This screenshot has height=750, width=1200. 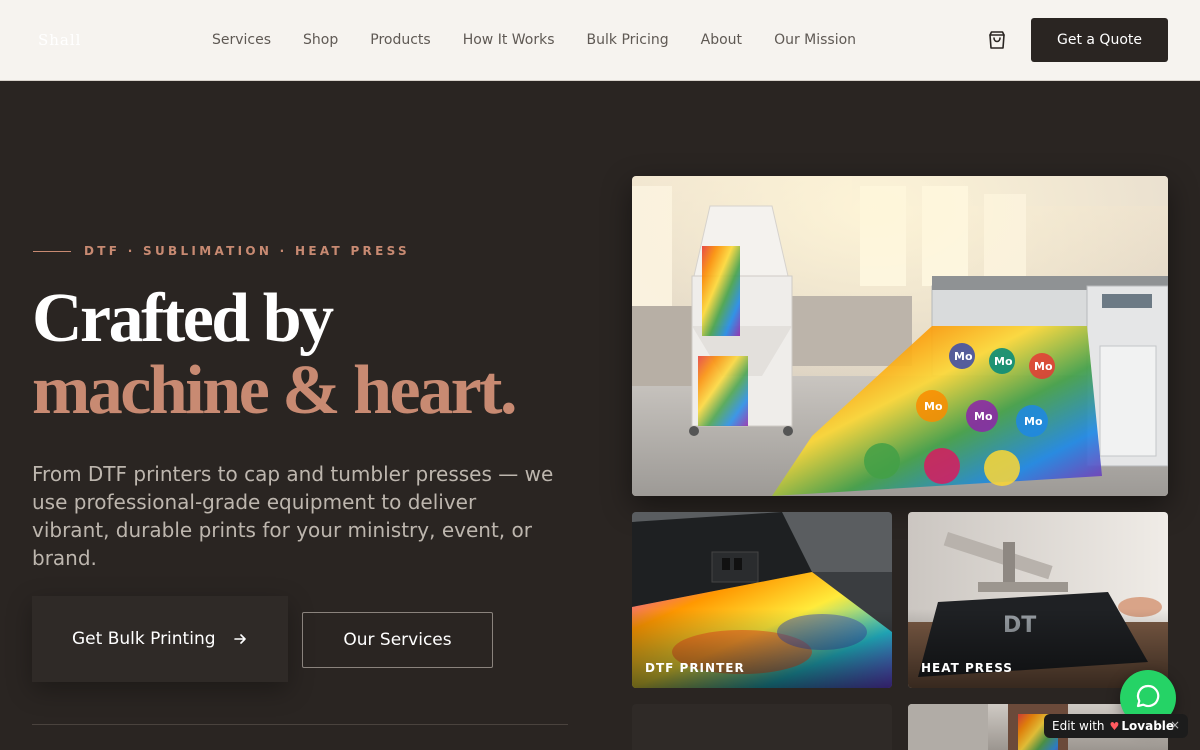 I want to click on dtf-printer-card: DTF PRINTER, so click(x=762, y=600).